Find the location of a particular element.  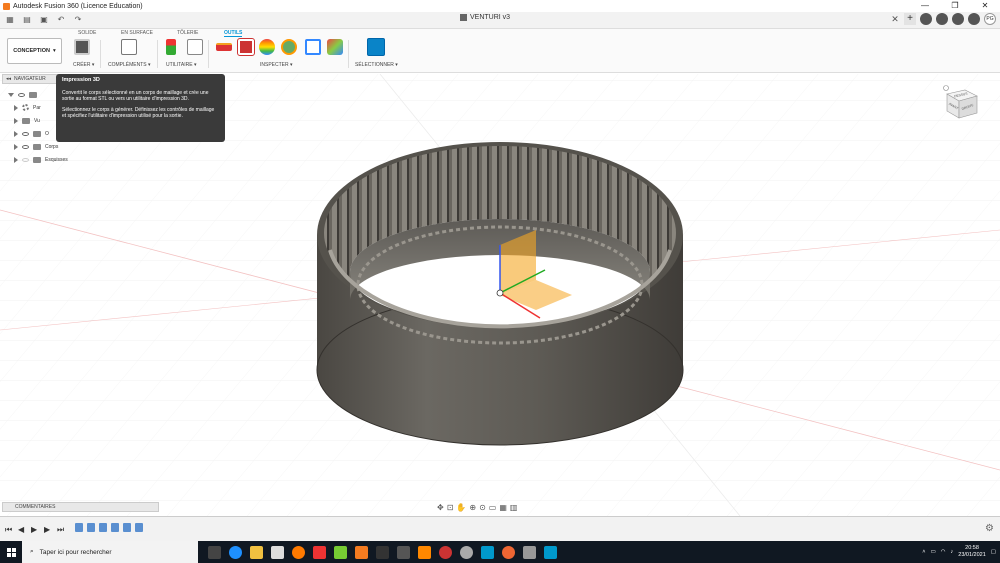

inkscape-icon is located at coordinates (403, 552).